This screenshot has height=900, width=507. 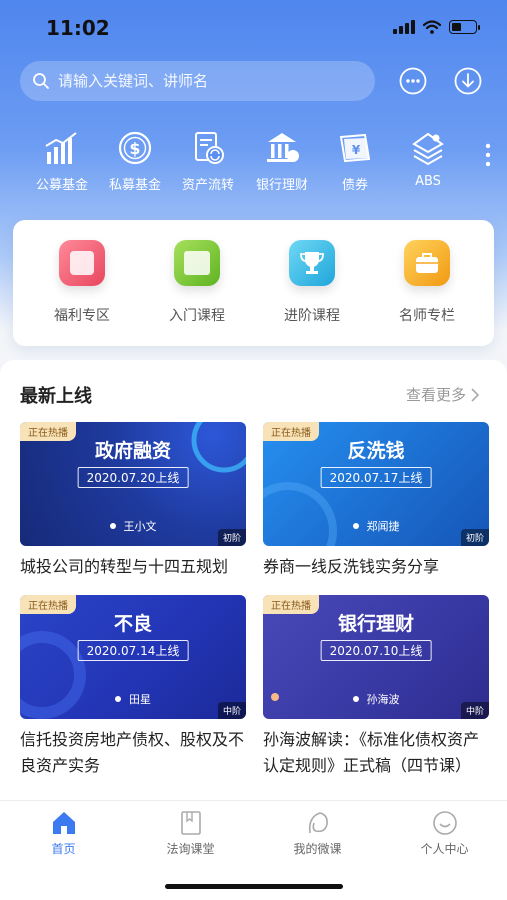 I want to click on tab-classroom: 法询课堂, so click(x=190, y=833).